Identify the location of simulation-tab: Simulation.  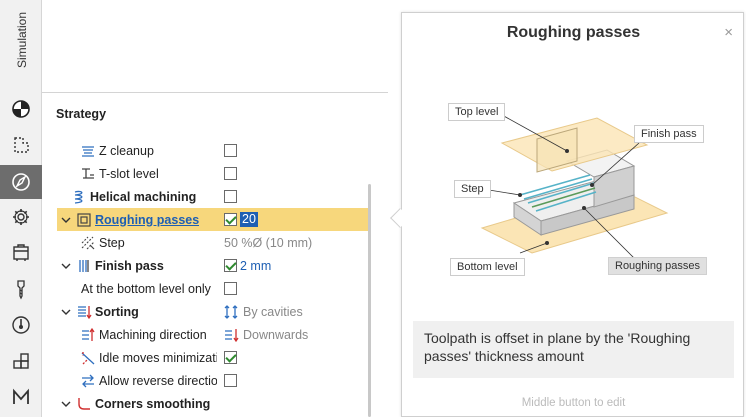
(21, 40).